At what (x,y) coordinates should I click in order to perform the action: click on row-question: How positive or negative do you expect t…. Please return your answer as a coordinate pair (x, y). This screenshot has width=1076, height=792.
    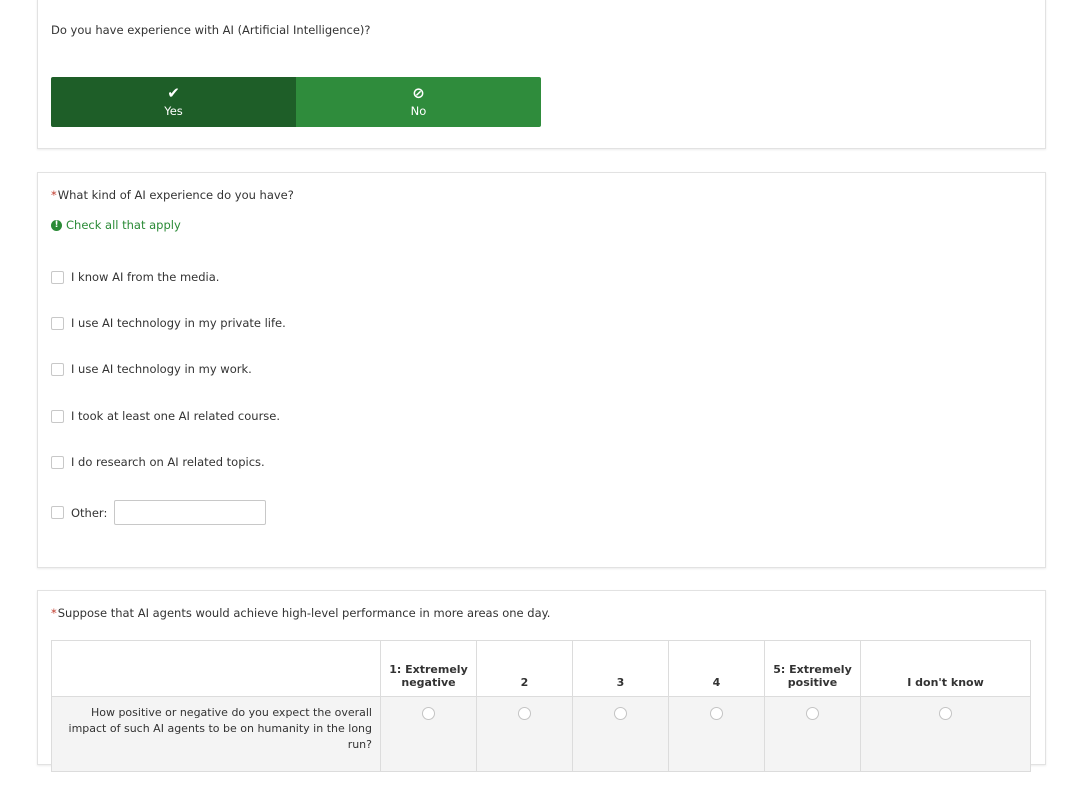
    Looking at the image, I should click on (216, 734).